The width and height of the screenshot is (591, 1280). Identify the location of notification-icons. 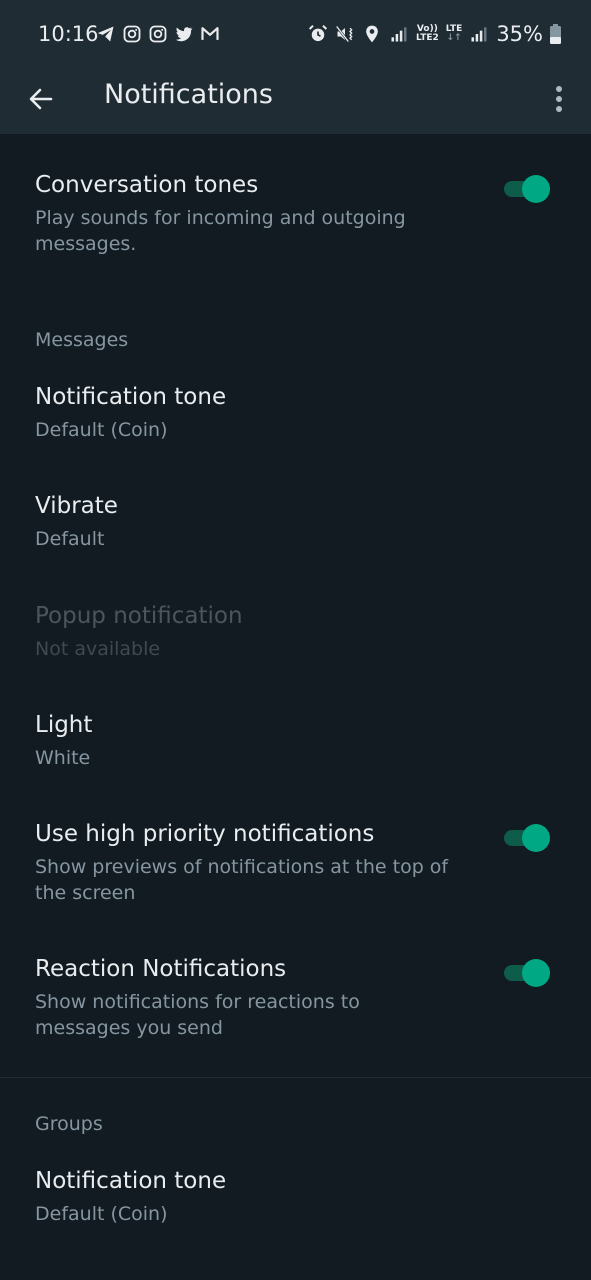
(158, 34).